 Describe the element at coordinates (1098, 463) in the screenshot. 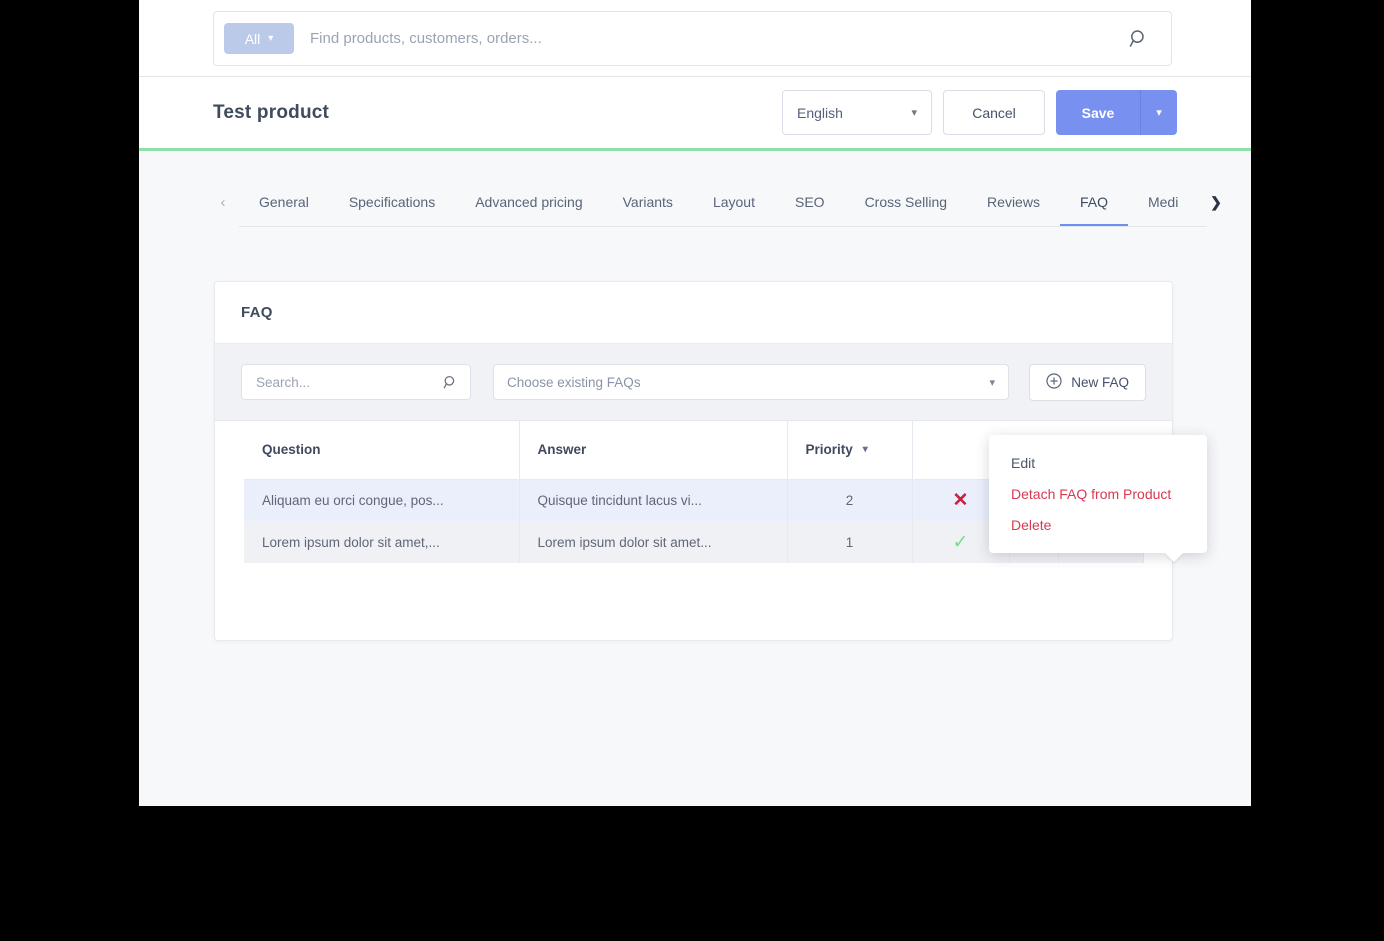

I see `context-menu-item-edit: Edit` at that location.